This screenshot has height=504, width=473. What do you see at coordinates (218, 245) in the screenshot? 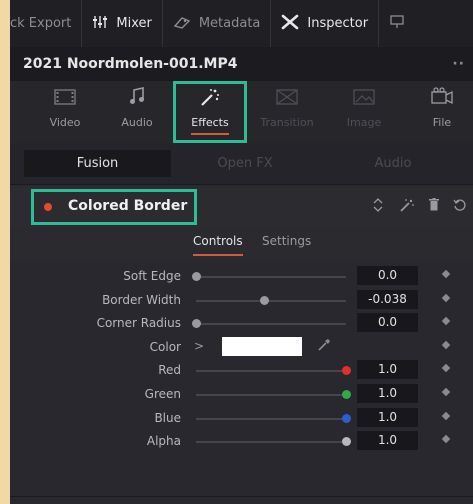
I see `tab-controls: Controls` at bounding box center [218, 245].